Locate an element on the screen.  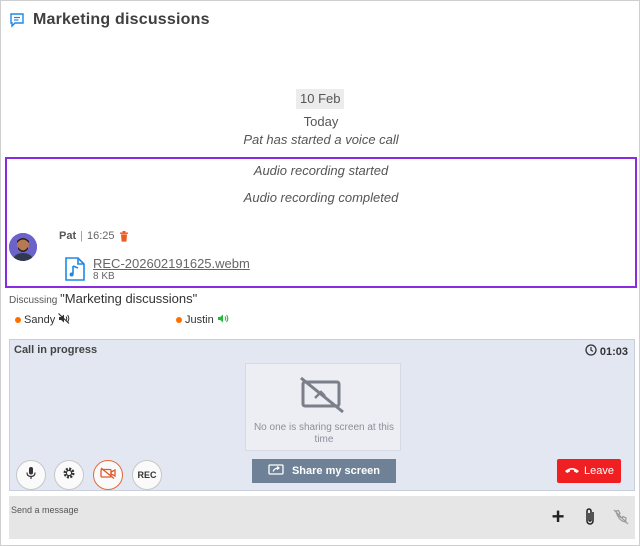
microphone-icon is located at coordinates (31, 475).